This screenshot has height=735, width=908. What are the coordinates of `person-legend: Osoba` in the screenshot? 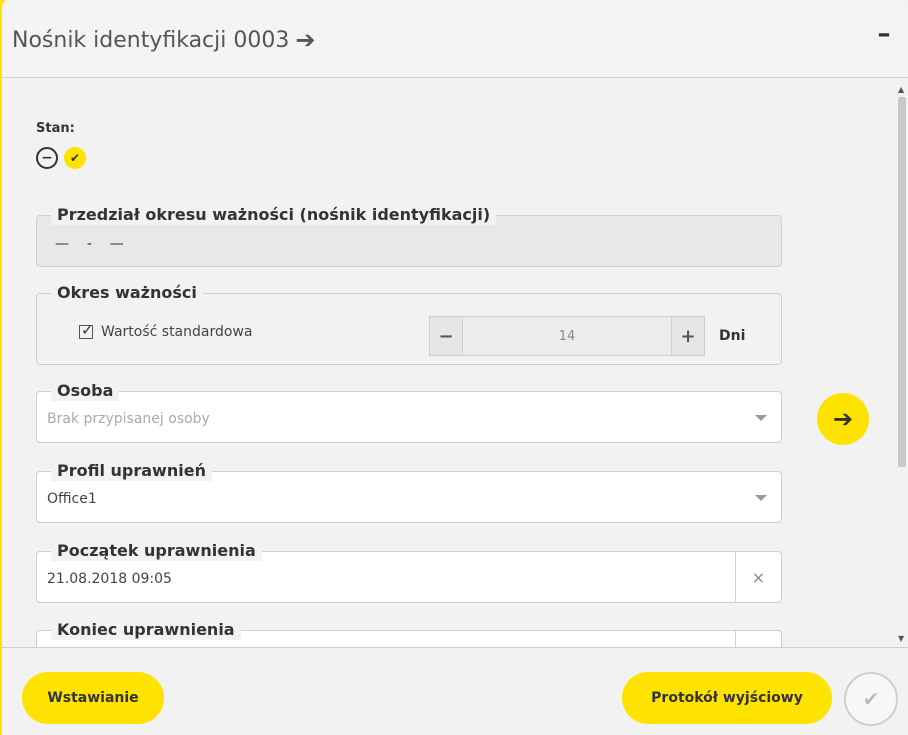 It's located at (85, 391).